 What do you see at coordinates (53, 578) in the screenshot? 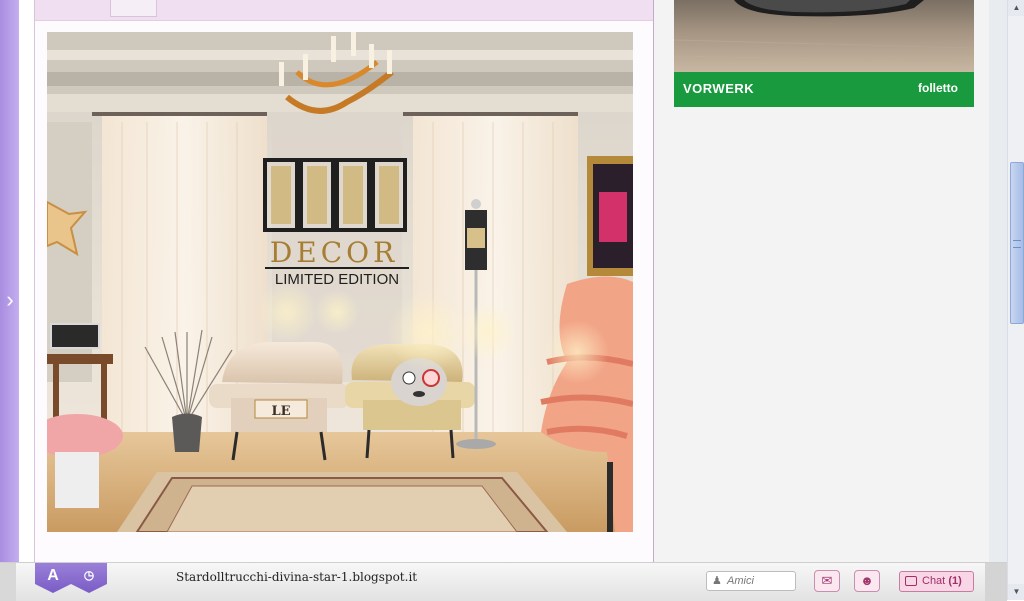
I see `shield-a-icon: A` at bounding box center [53, 578].